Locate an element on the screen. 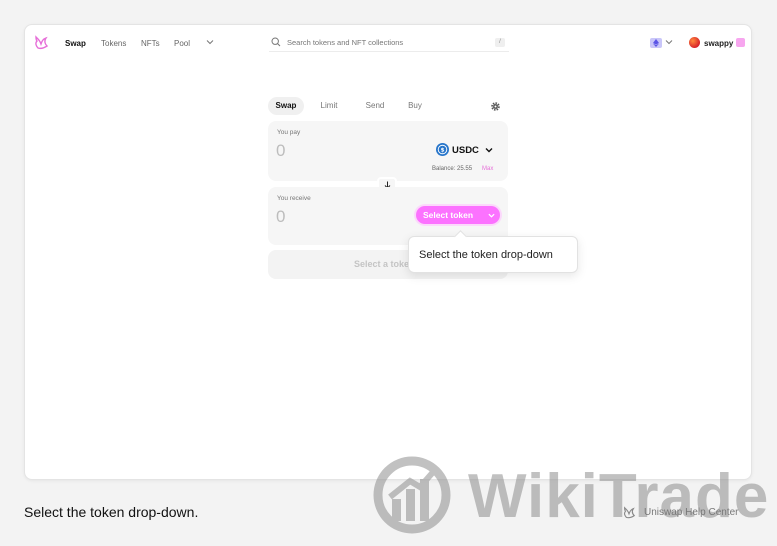 The image size is (777, 546). ethereum-icon is located at coordinates (656, 43).